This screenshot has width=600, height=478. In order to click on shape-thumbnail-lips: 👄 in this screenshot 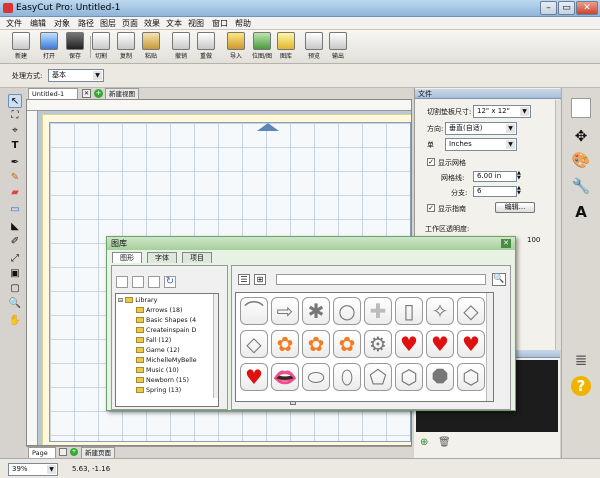, I will do `click(285, 377)`.